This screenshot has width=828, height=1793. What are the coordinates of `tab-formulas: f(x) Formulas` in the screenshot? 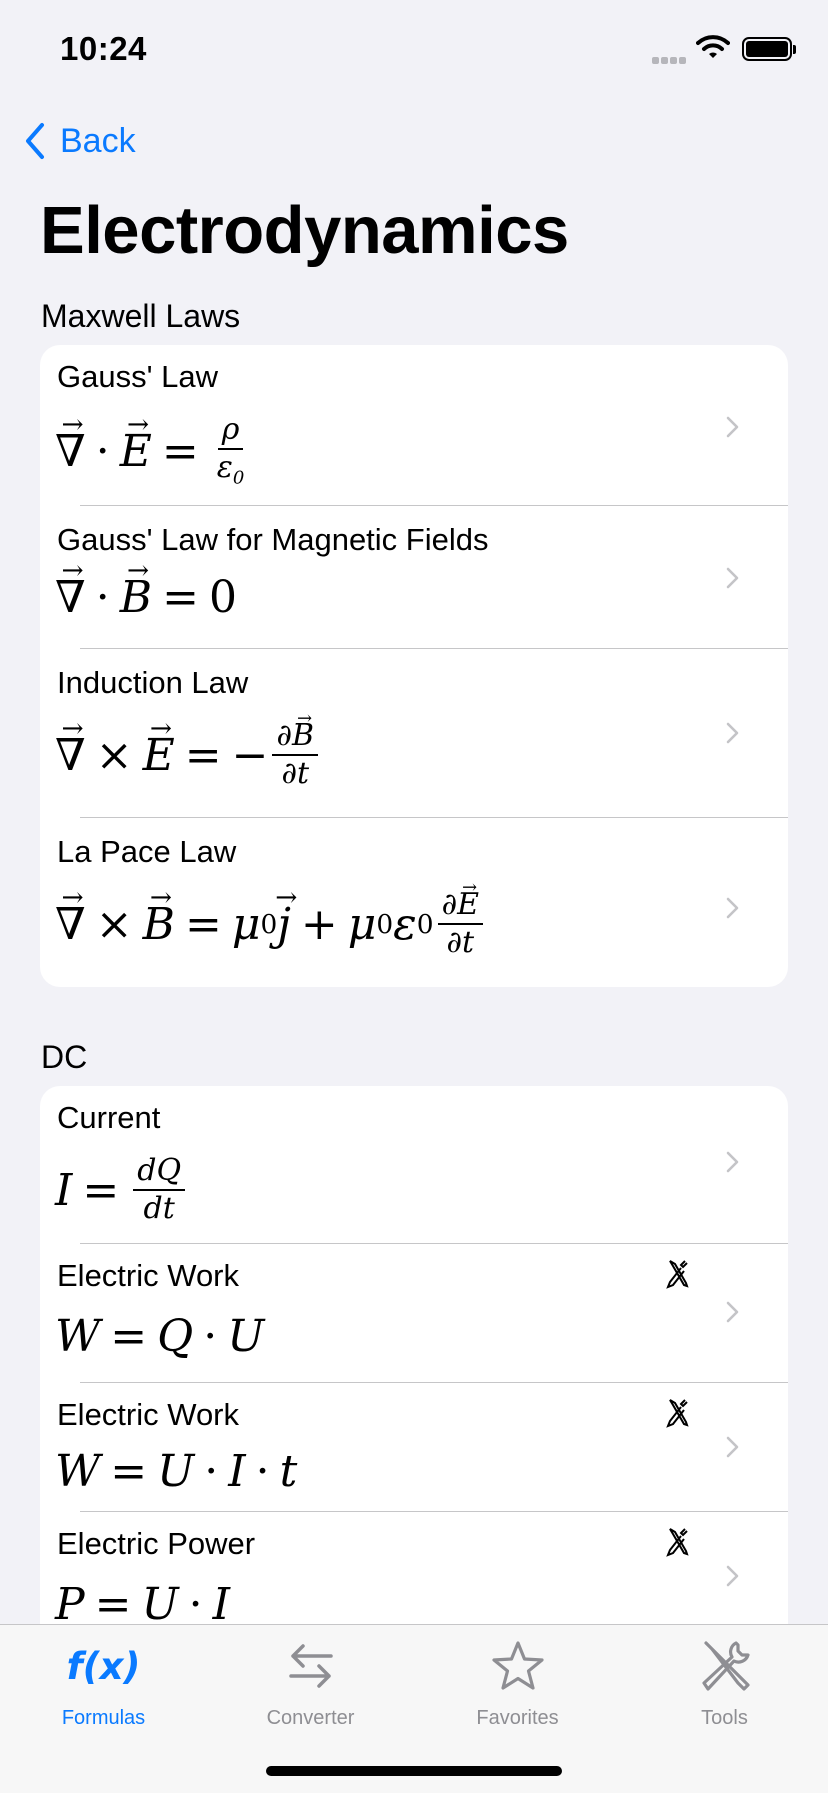 It's located at (103, 1685).